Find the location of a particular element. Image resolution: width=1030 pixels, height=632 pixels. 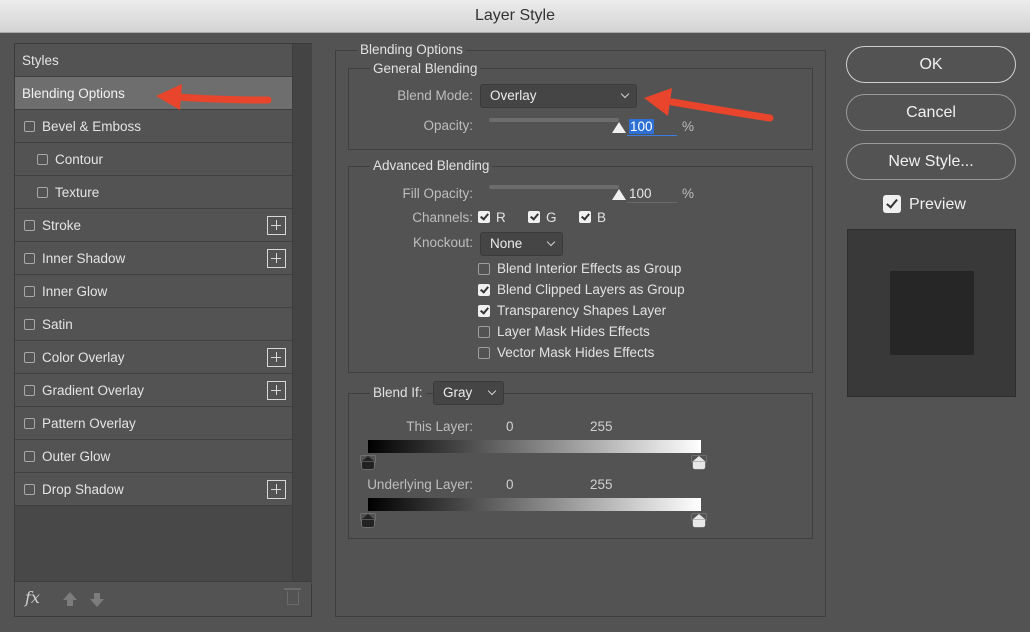

fill-opacity-label: Fill Opacity: is located at coordinates (437, 193).